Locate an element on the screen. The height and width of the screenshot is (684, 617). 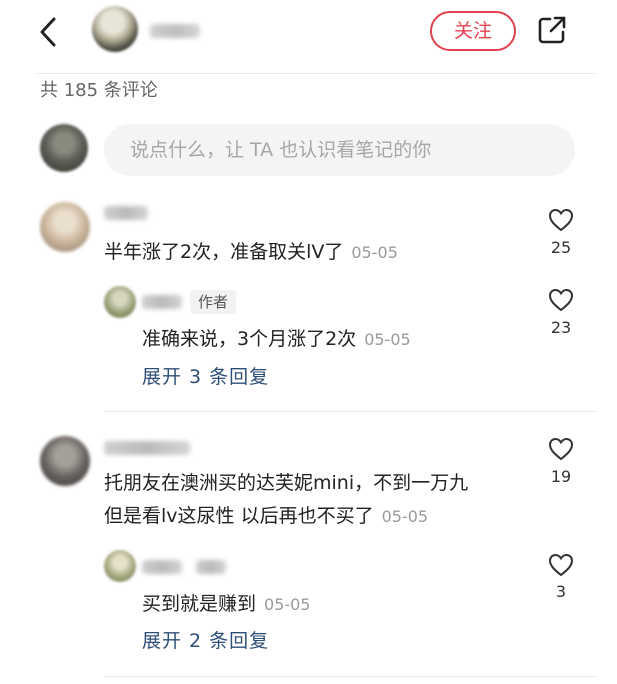
current-user-avatar is located at coordinates (64, 148).